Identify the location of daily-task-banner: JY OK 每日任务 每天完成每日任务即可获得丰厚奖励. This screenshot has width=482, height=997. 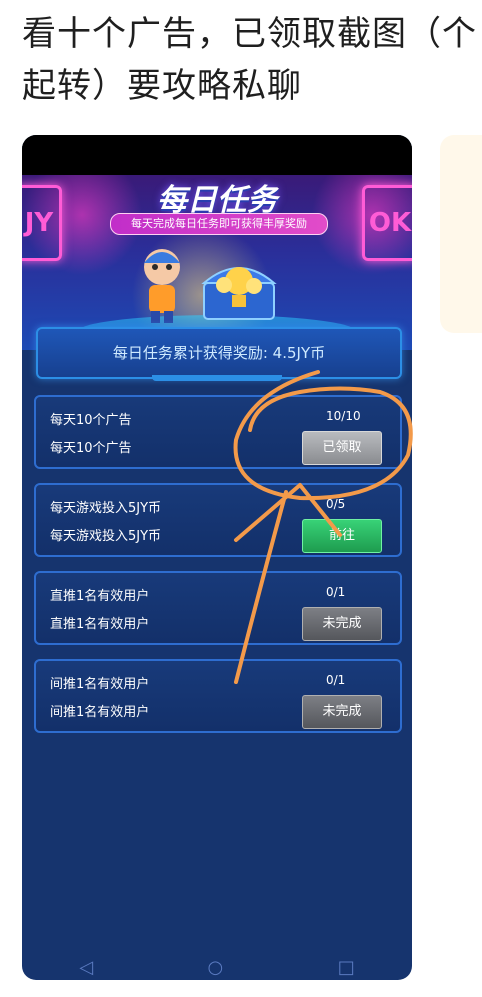
(217, 262).